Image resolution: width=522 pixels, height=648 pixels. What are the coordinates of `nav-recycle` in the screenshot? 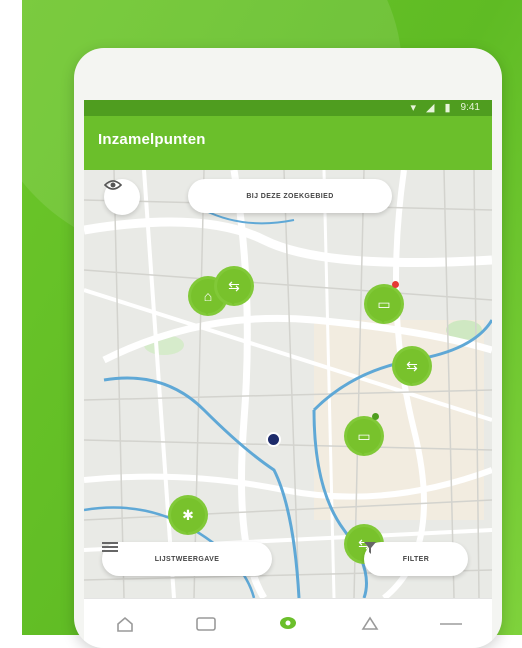 It's located at (370, 624).